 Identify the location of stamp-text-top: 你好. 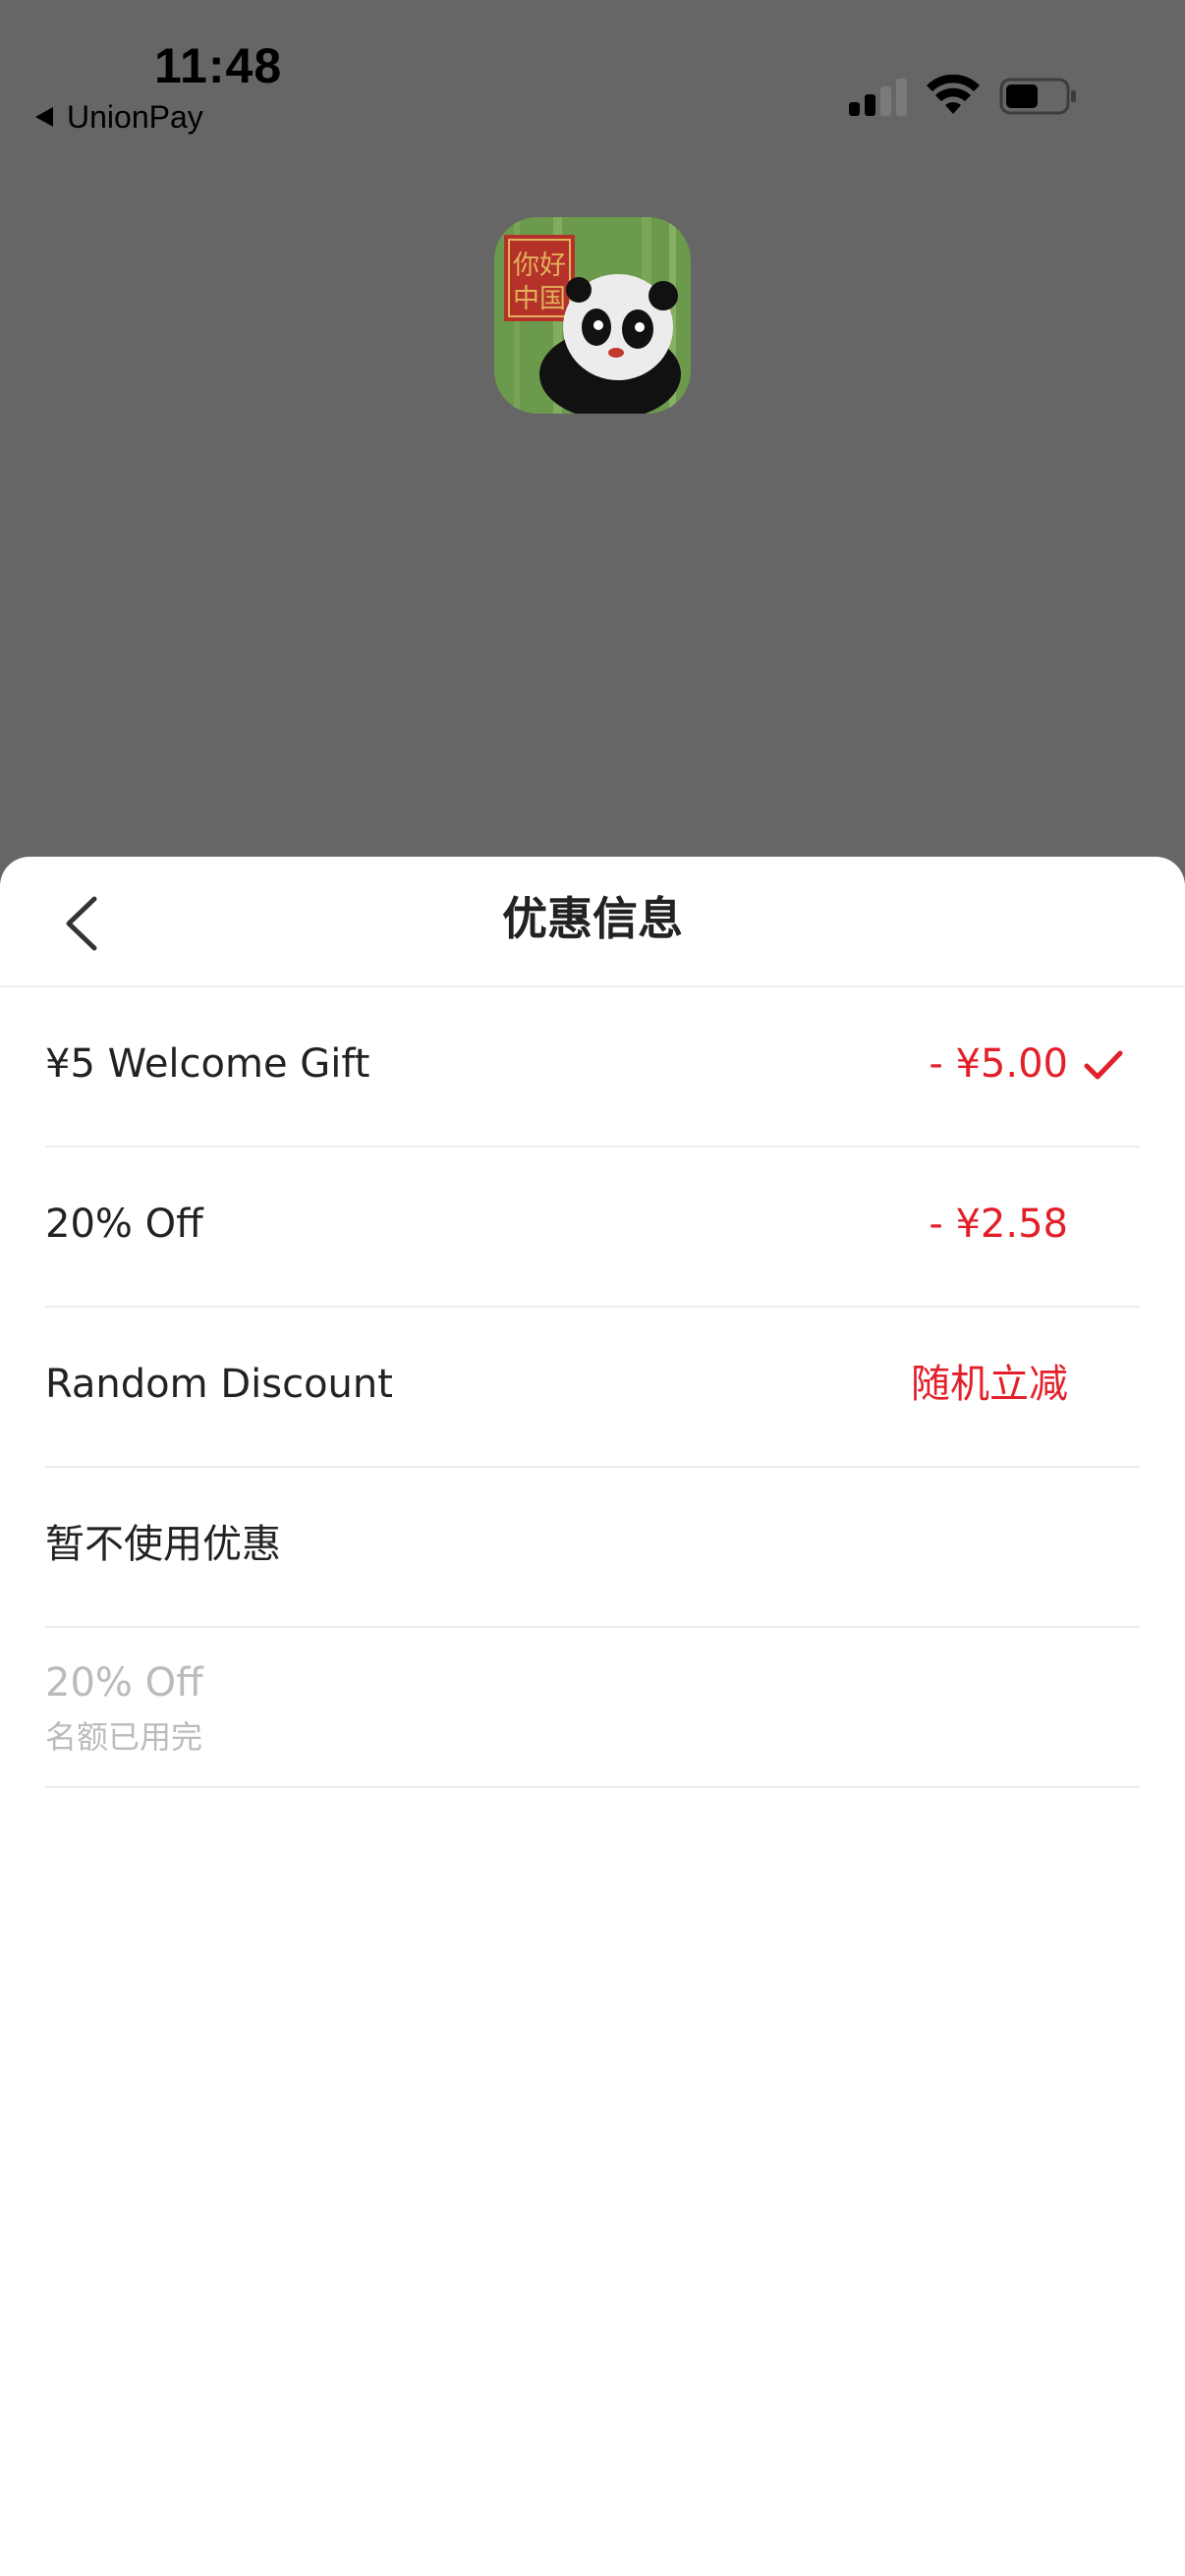
(540, 266).